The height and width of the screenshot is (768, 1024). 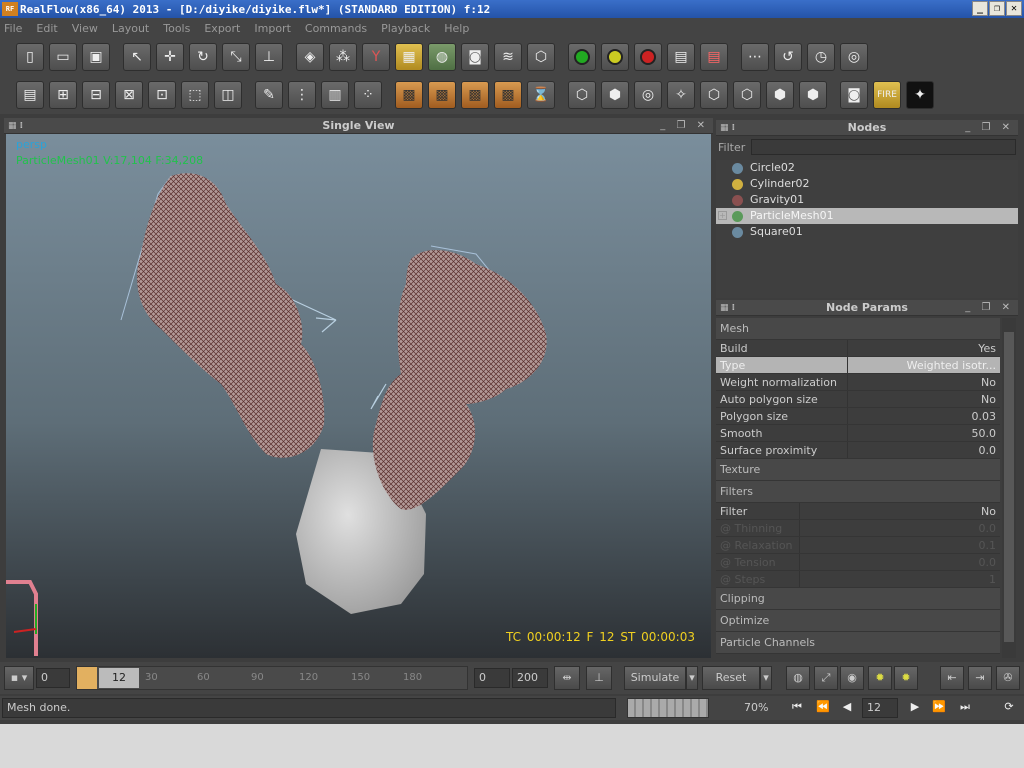 What do you see at coordinates (681, 57) in the screenshot?
I see `export-green-icon: ▤` at bounding box center [681, 57].